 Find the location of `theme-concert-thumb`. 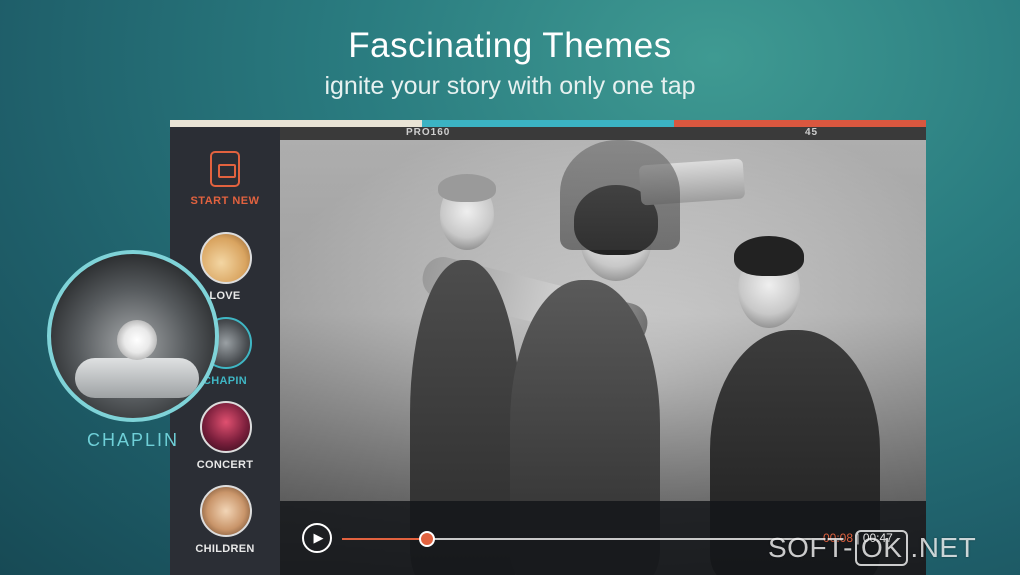

theme-concert-thumb is located at coordinates (226, 427).